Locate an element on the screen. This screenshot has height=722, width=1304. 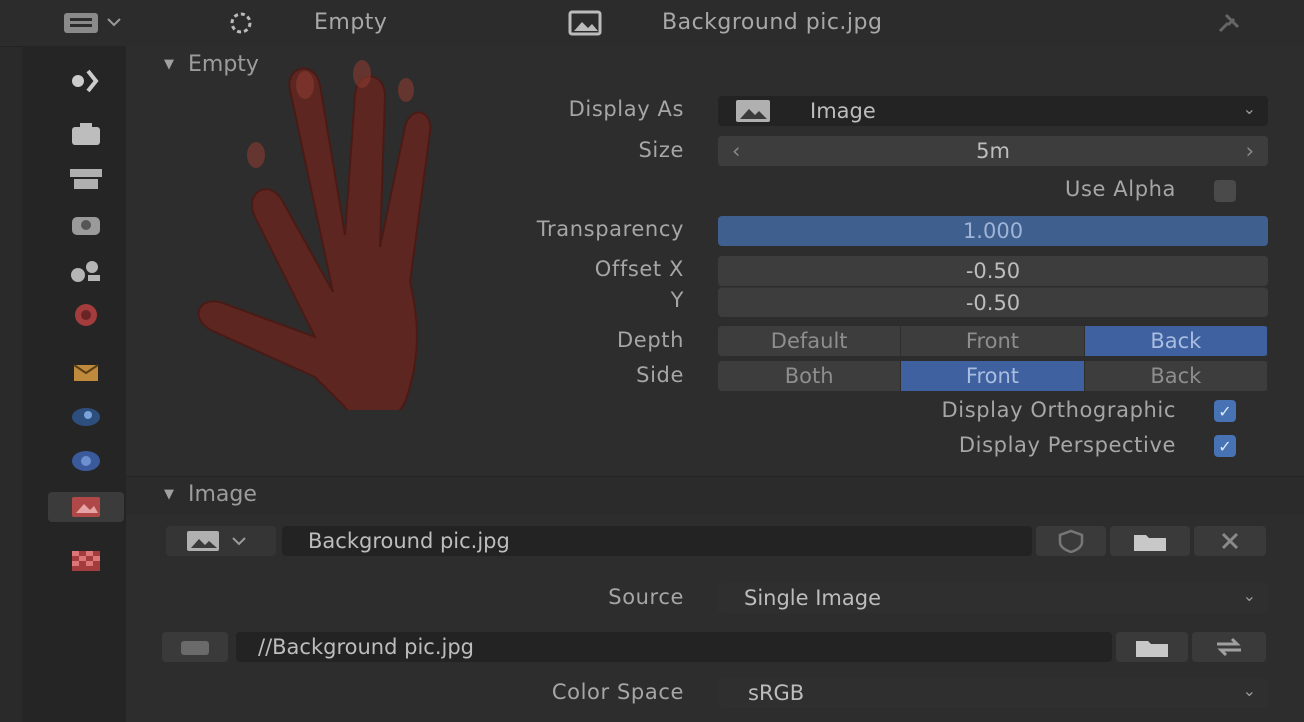
depth-segmented-control: Default Front Back is located at coordinates (993, 341).